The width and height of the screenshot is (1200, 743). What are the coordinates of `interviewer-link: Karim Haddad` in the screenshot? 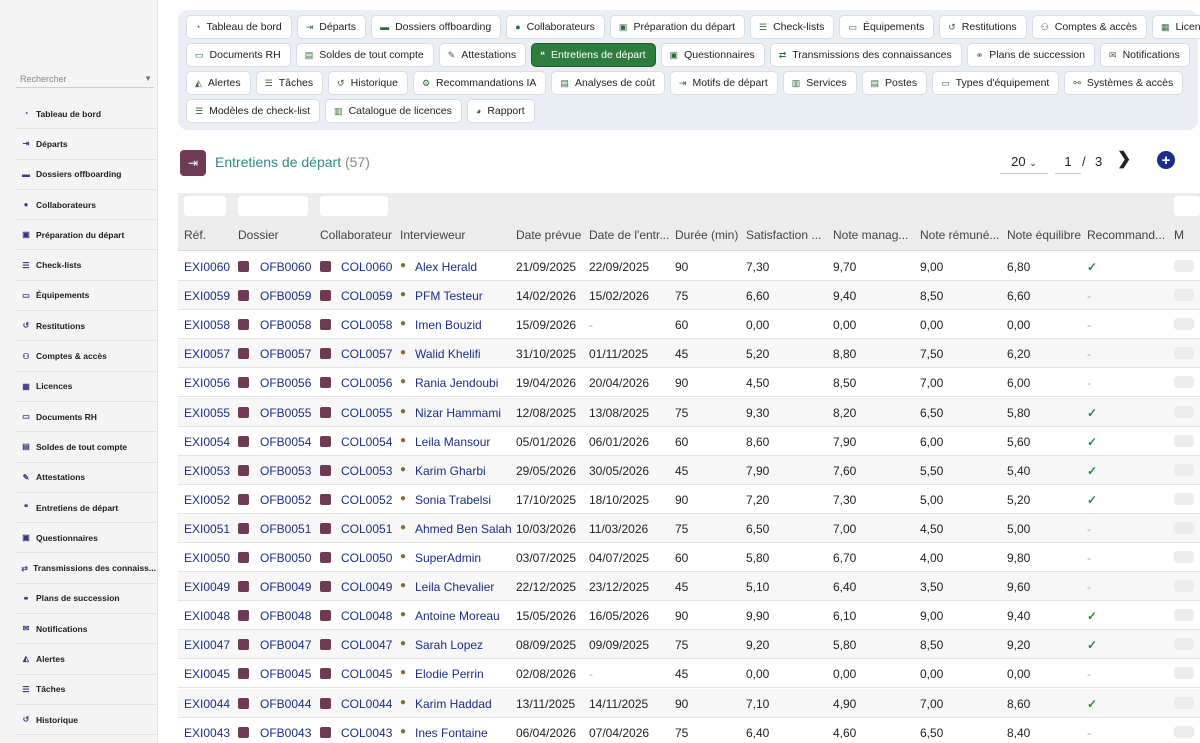 It's located at (453, 704).